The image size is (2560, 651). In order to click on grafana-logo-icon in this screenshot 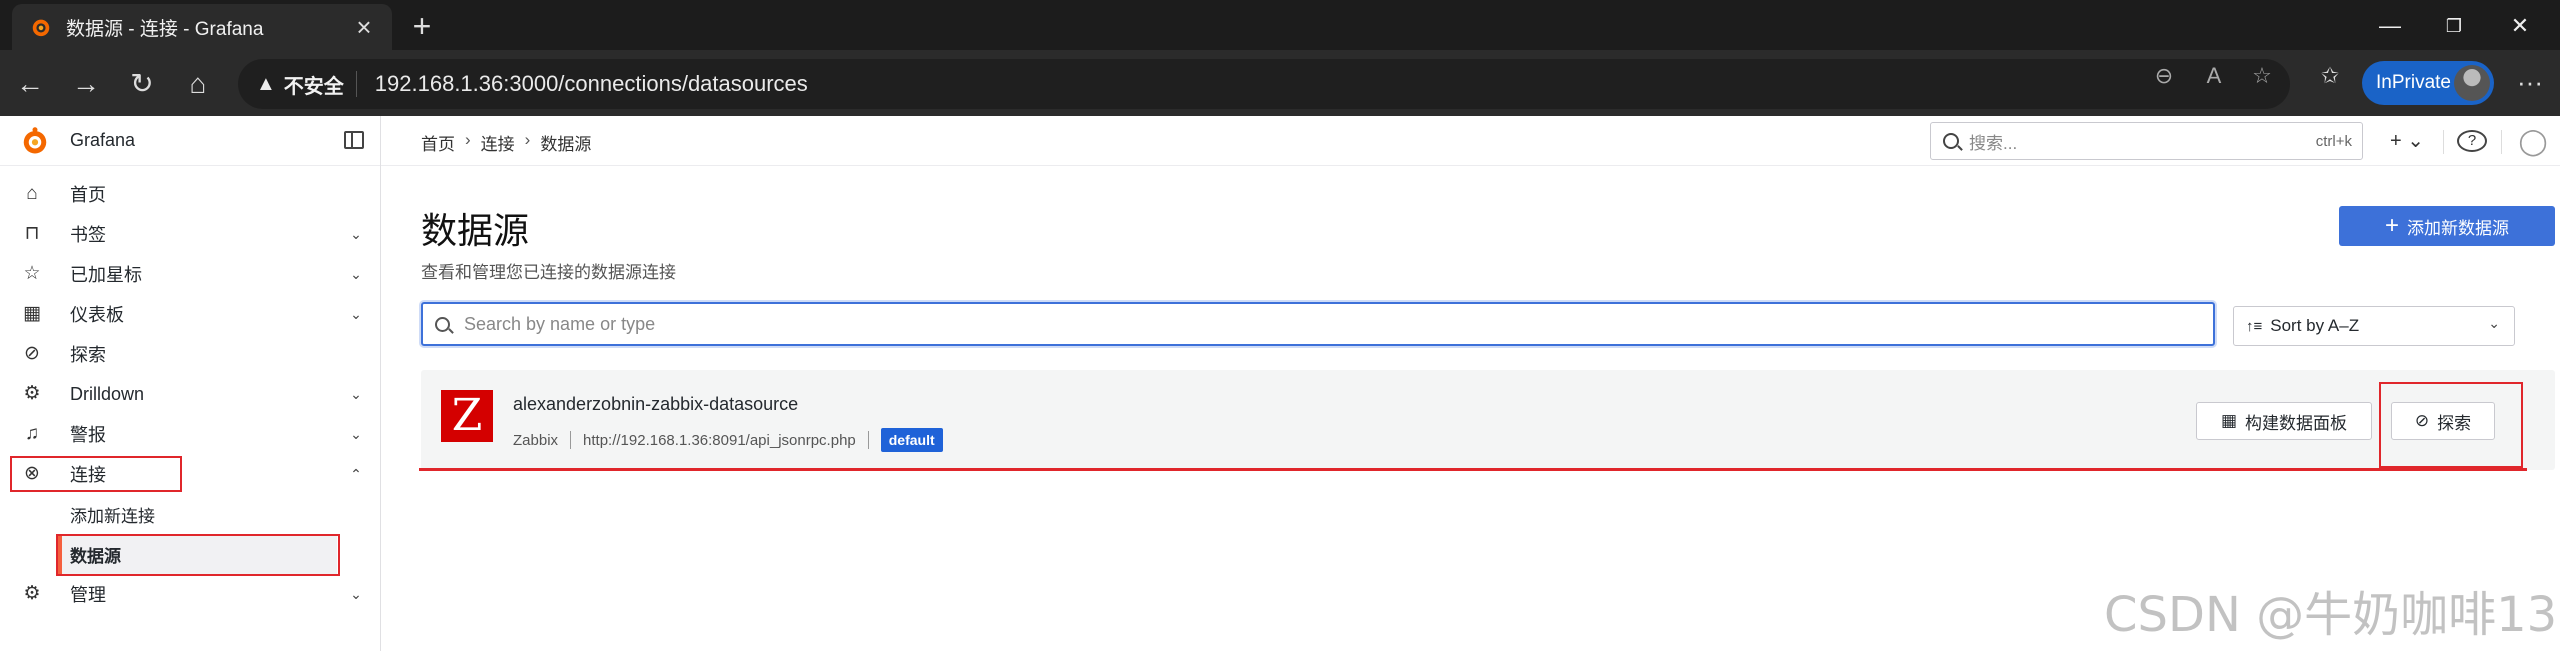, I will do `click(35, 141)`.